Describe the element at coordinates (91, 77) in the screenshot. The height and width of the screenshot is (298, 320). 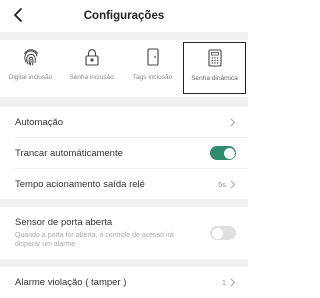
I see `tab-label: Senha inclusão` at that location.